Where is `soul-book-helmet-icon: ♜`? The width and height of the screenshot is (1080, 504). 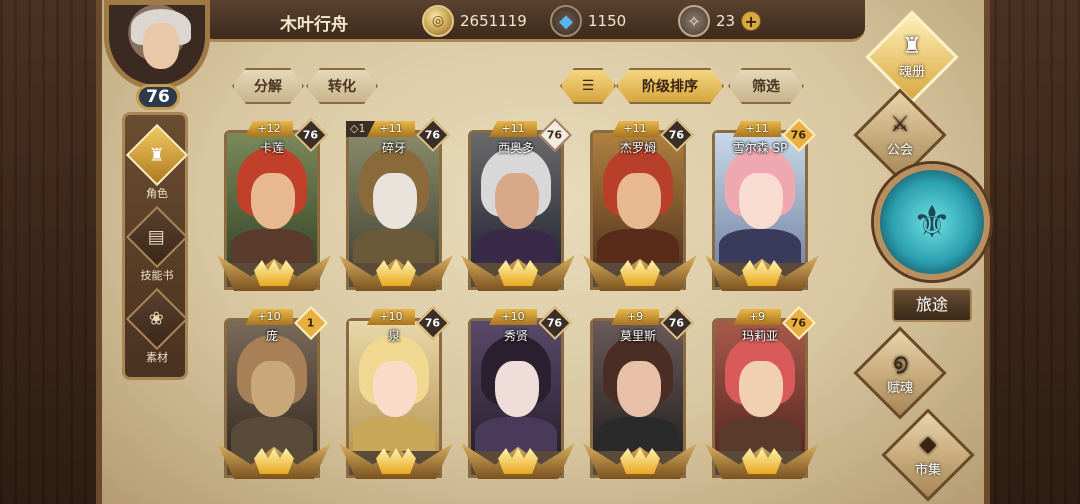
soul-book-helmet-icon: ♜ is located at coordinates (912, 46).